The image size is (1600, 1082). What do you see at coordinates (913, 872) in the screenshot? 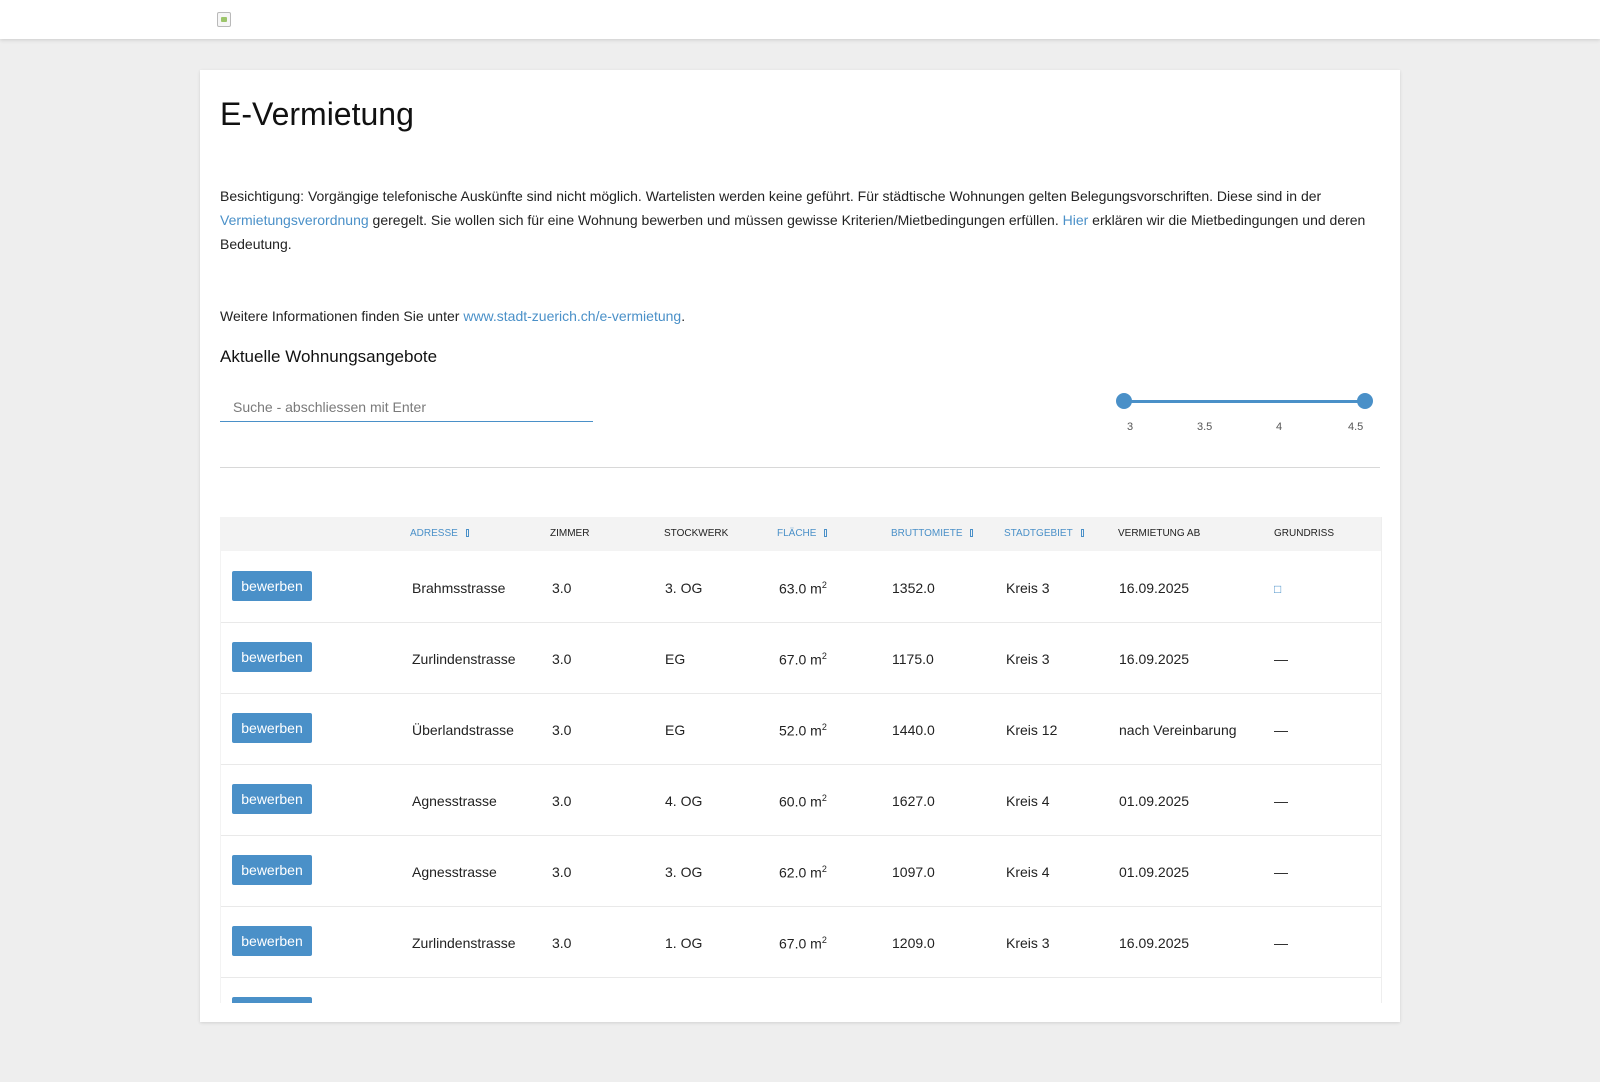
I see `rent-cell: 1097.0` at bounding box center [913, 872].